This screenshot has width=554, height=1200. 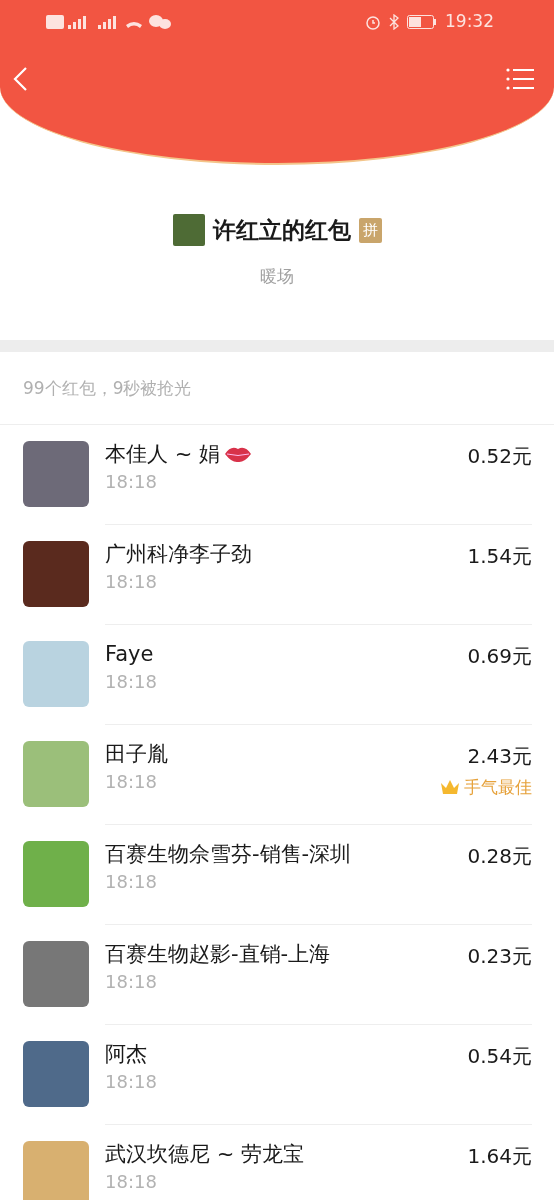 What do you see at coordinates (498, 787) in the screenshot?
I see `best-luck-label: 手气最佳` at bounding box center [498, 787].